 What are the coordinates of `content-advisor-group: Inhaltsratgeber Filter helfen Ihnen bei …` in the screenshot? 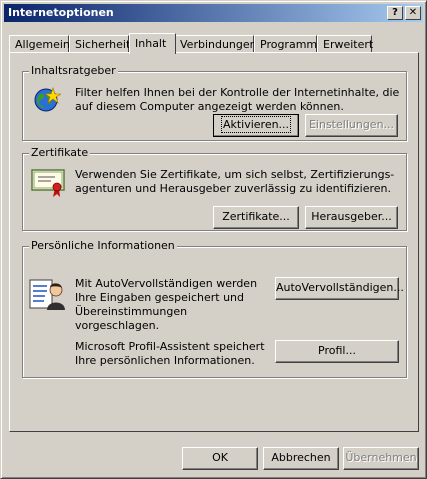 It's located at (214, 102).